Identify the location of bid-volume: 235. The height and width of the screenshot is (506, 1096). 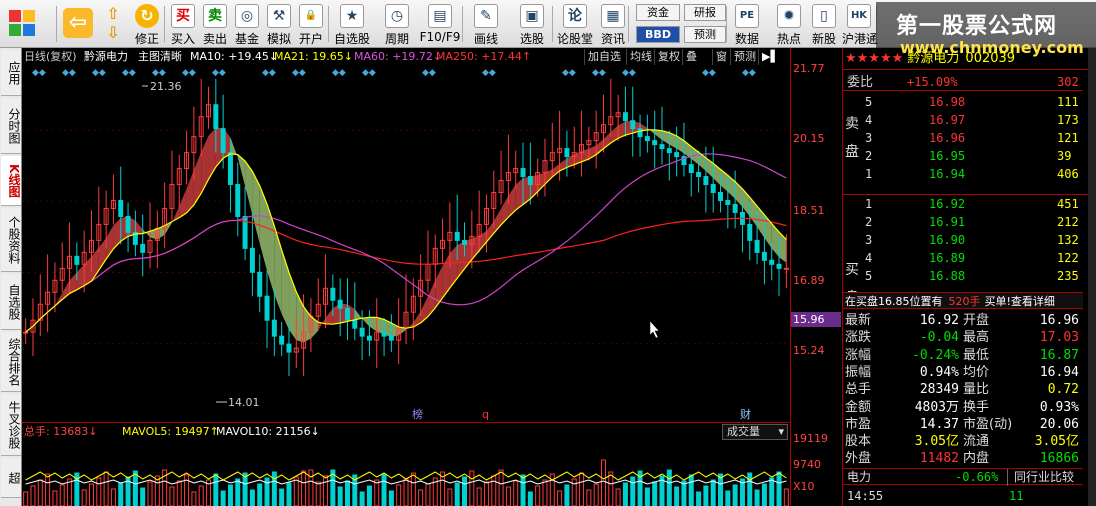
(1068, 276).